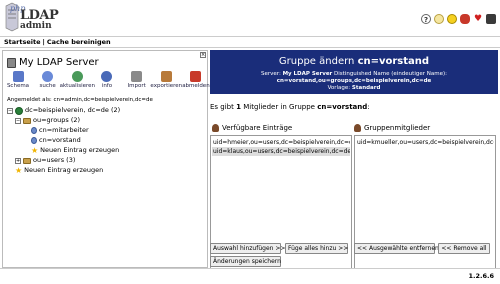  I want to click on import-icon, so click(137, 76).